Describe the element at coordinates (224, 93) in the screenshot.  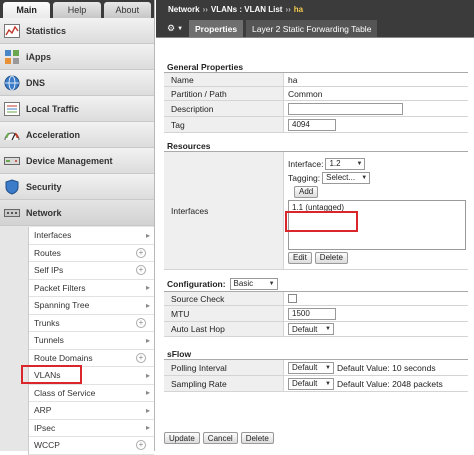
I see `partition-label: Partition / Path` at that location.